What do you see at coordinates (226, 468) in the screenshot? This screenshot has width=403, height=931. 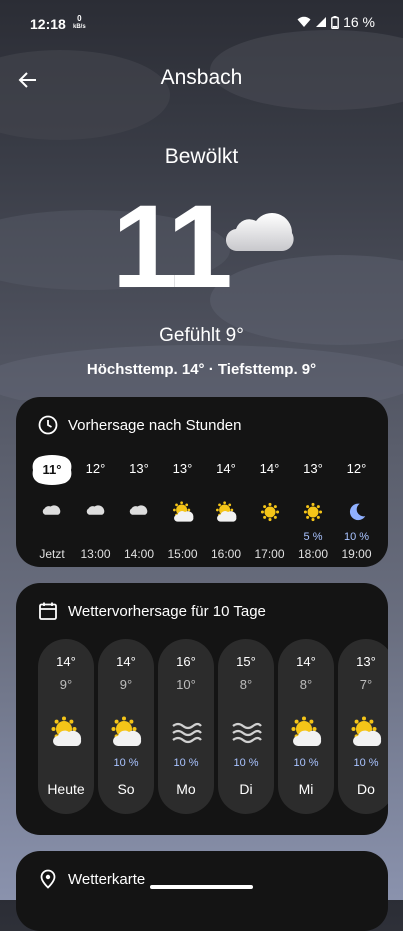 I see `hourly-temp: 14°` at bounding box center [226, 468].